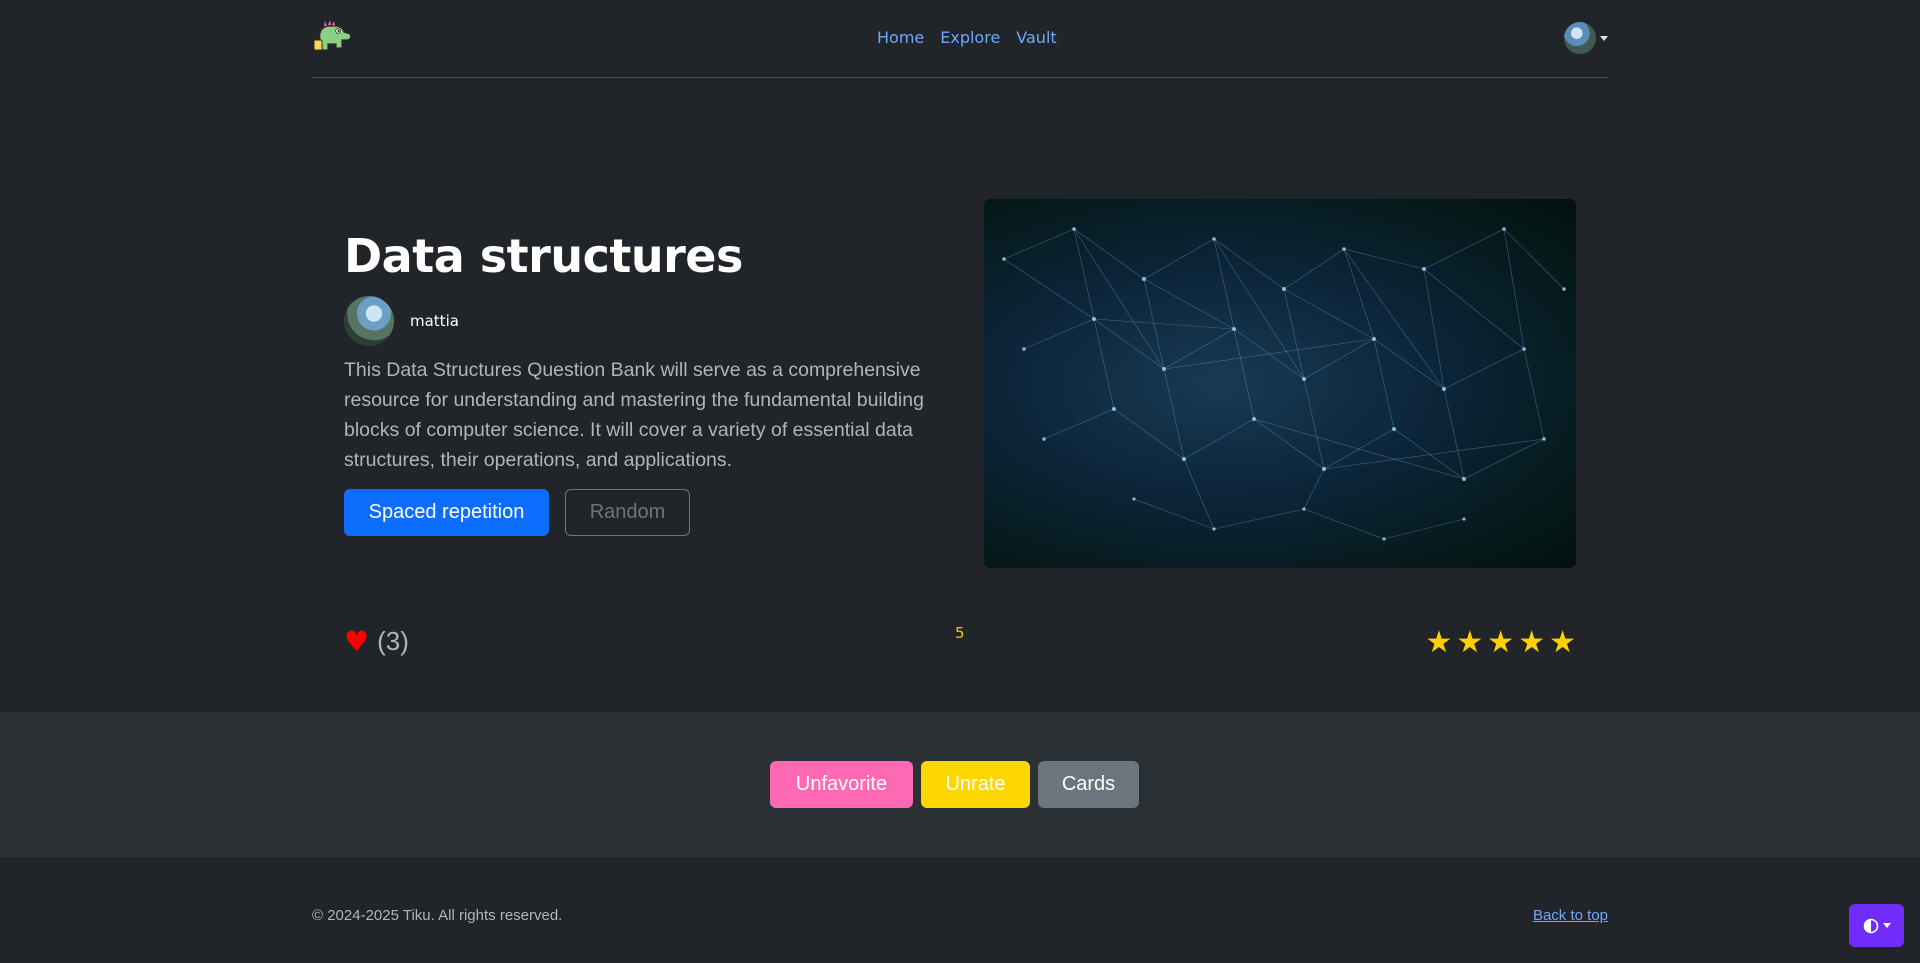  Describe the element at coordinates (970, 37) in the screenshot. I see `nav-explore-link: Explore` at that location.